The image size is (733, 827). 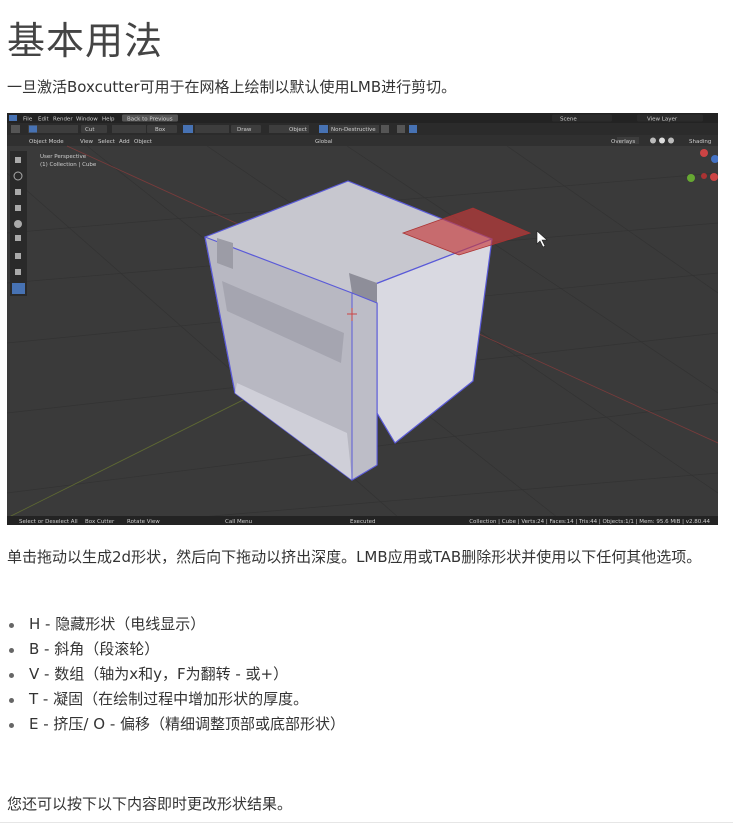 I want to click on intro-text: 一旦激活Boxcutter可用于在网格上绘制以默认使用LMB进行剪切。, so click(x=232, y=87).